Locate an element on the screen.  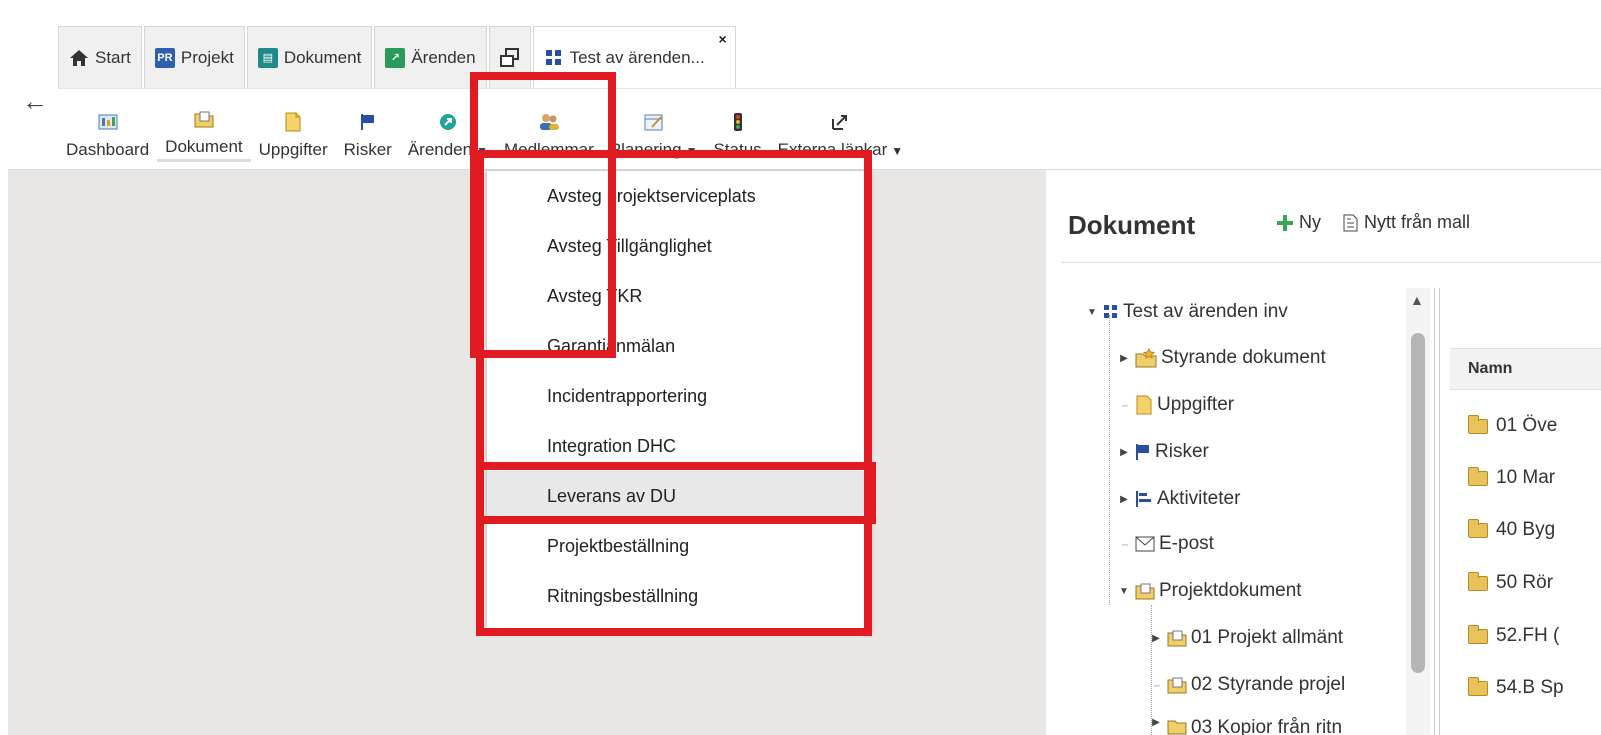
tab-arenden: ↗ Ärenden is located at coordinates (430, 57).